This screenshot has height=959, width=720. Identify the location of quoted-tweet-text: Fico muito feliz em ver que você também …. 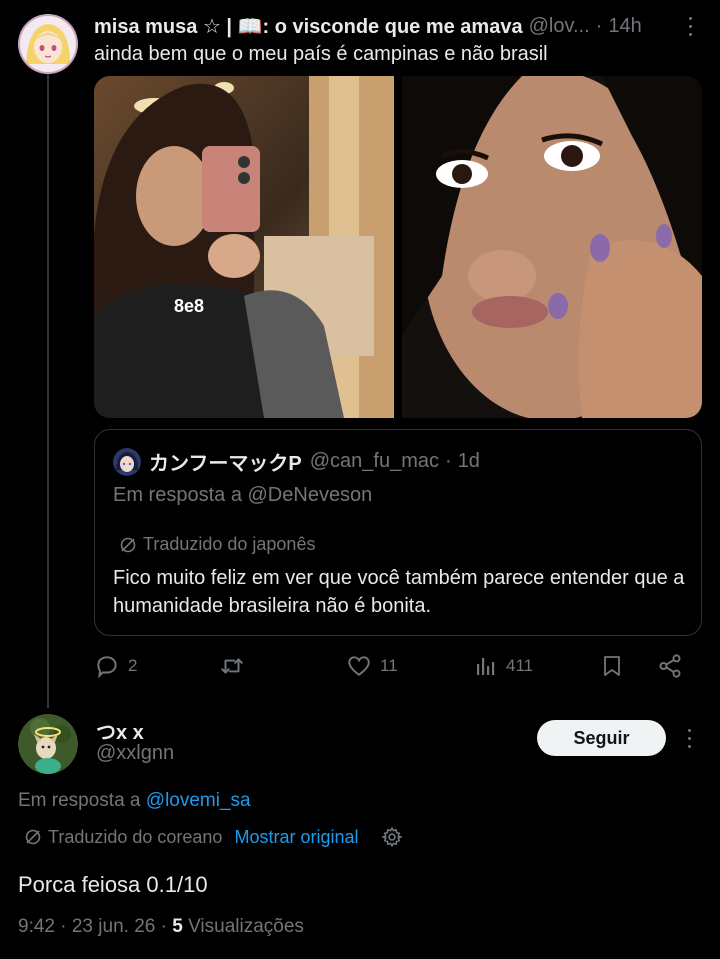
(399, 592).